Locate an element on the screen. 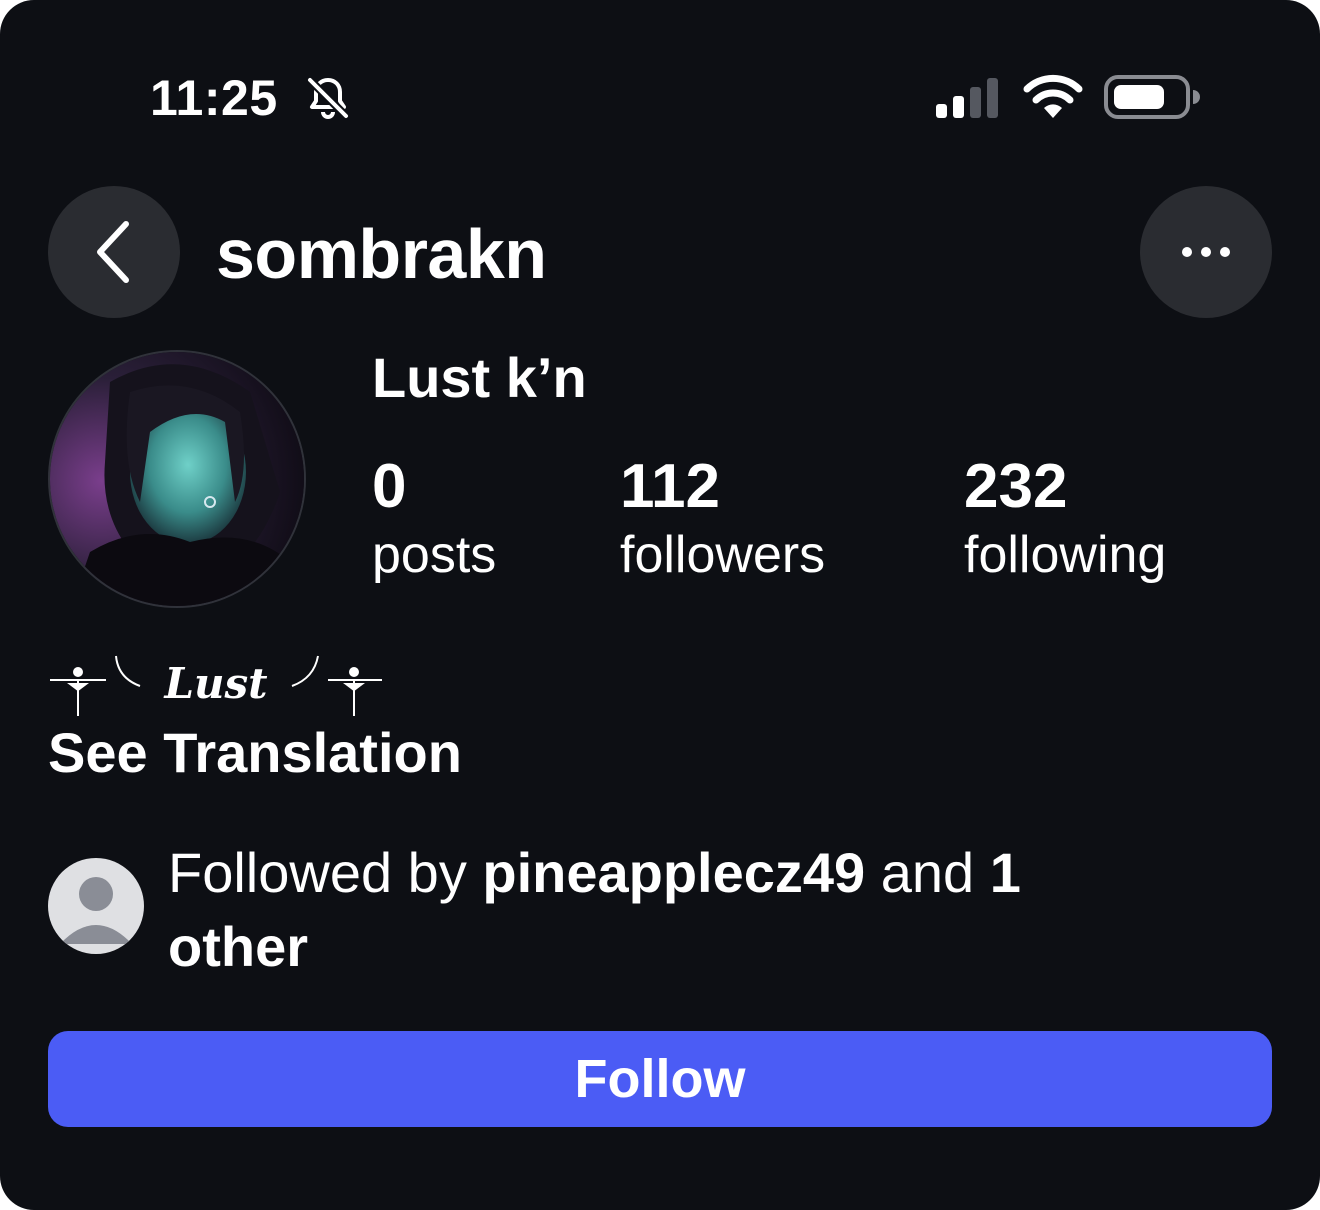  see-translation-link: See Translation is located at coordinates (255, 753).